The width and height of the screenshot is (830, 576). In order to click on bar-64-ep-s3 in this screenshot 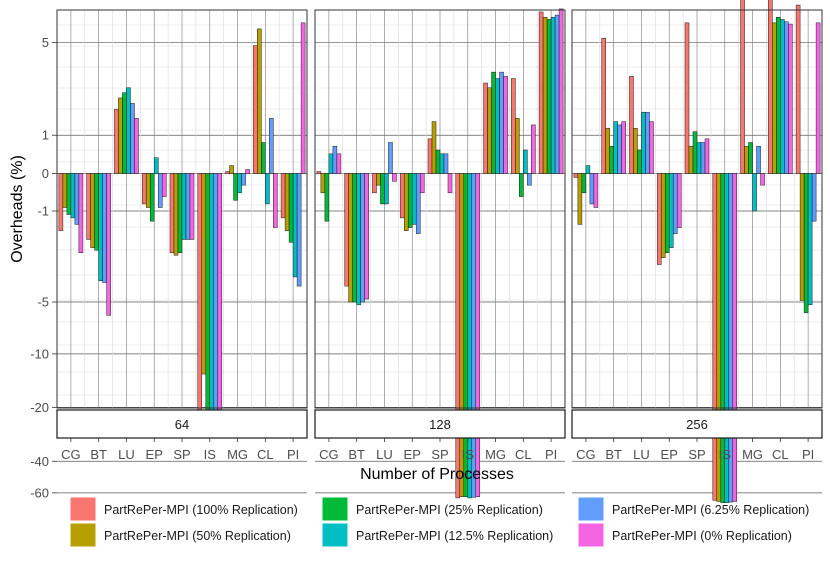, I will do `click(156, 165)`.